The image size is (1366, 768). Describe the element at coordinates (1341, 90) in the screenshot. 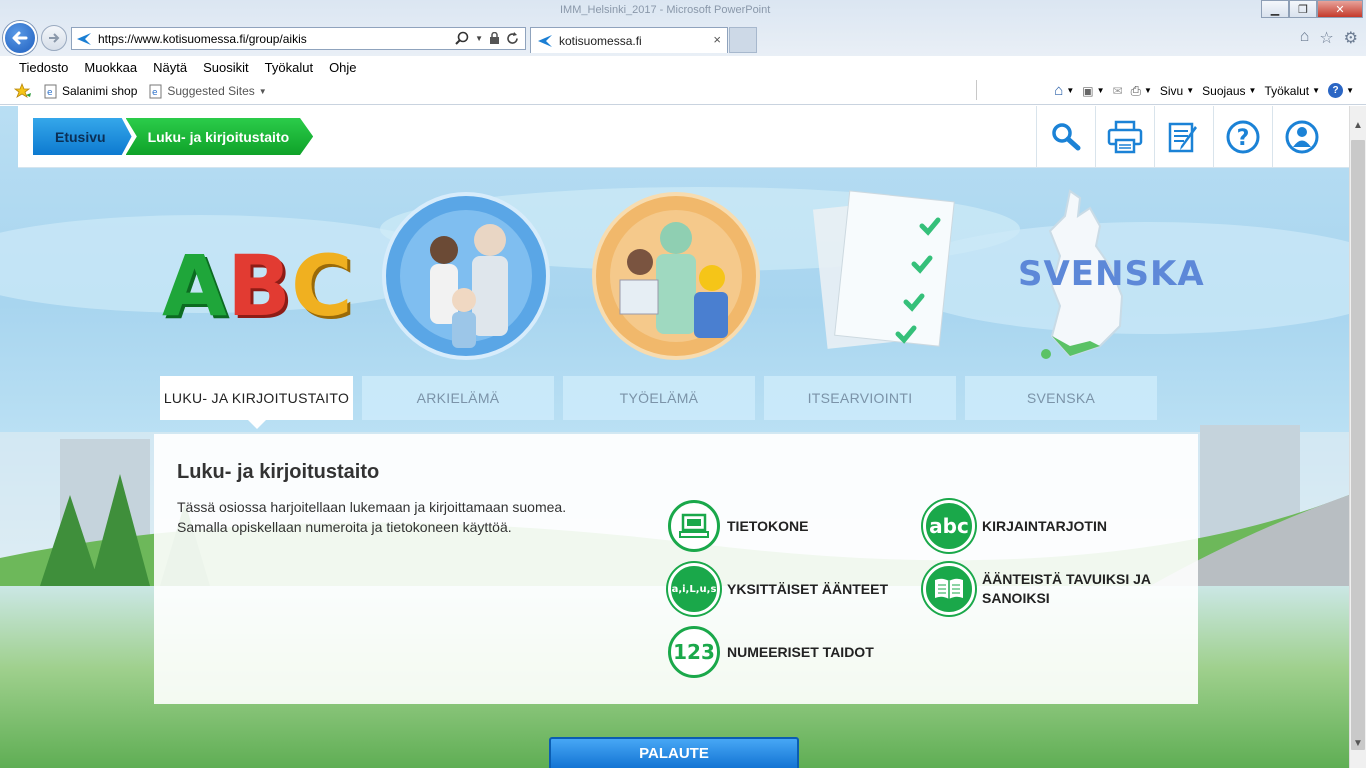

I see `help-button: ? ▼` at that location.